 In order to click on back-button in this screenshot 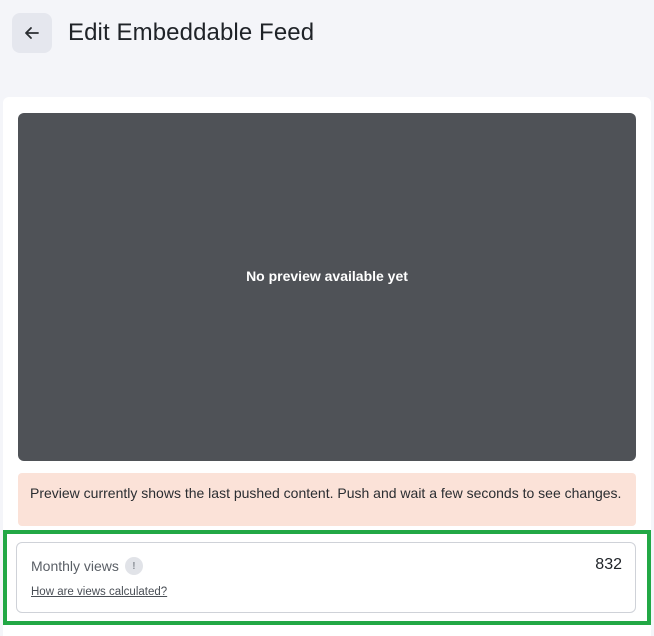, I will do `click(32, 33)`.